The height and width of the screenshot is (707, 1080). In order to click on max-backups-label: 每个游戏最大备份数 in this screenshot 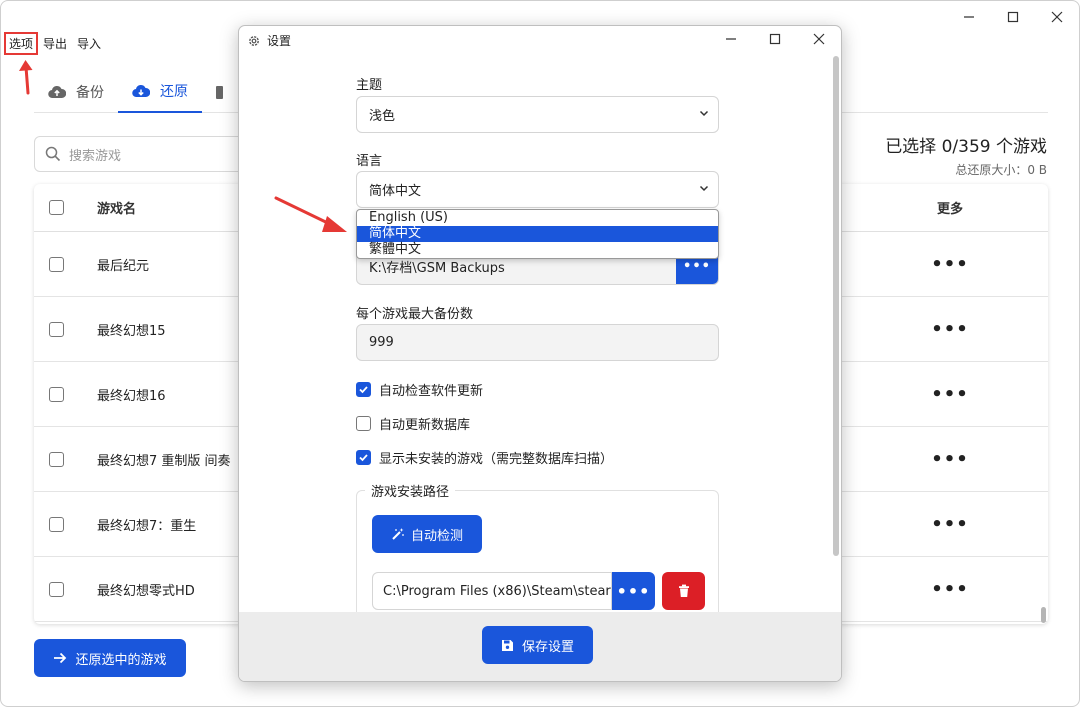, I will do `click(415, 314)`.